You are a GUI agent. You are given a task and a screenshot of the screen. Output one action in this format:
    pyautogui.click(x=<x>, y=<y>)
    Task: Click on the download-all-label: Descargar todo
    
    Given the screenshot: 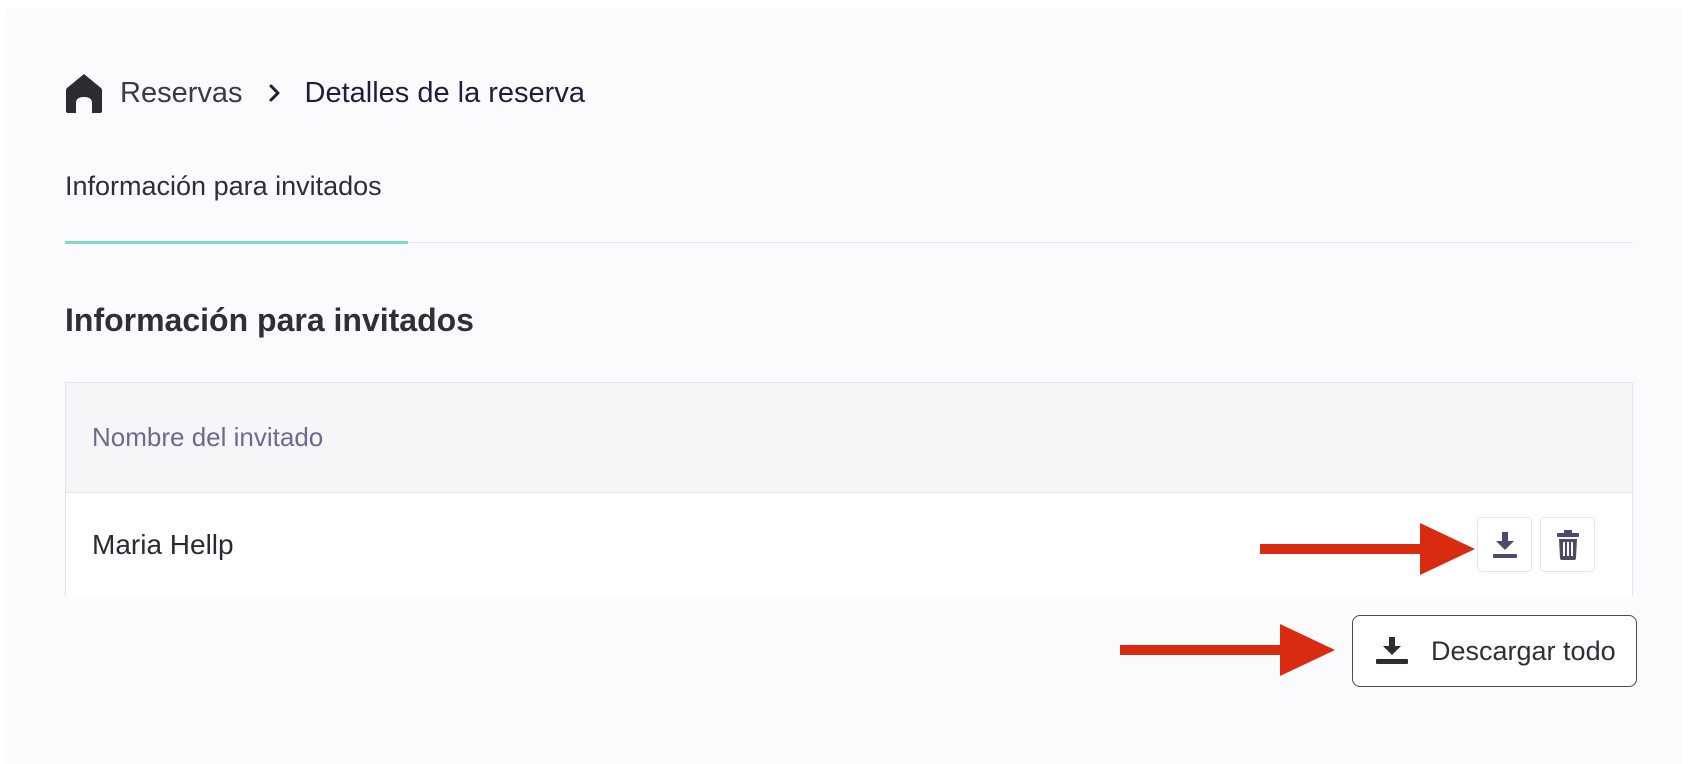 What is the action you would take?
    pyautogui.click(x=1523, y=650)
    